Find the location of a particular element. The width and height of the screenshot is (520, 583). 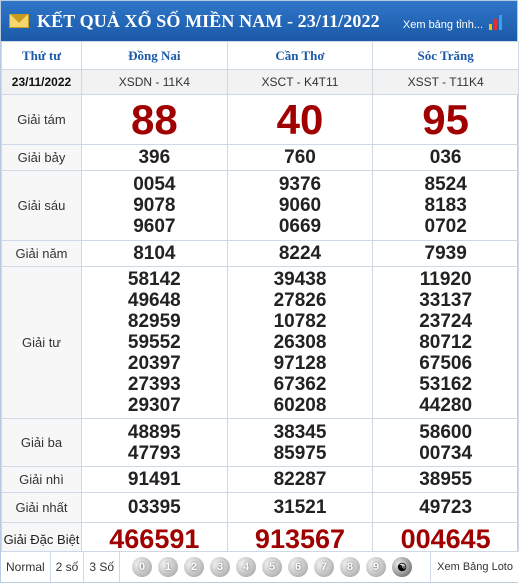

prize-number: 60208 is located at coordinates (300, 405).